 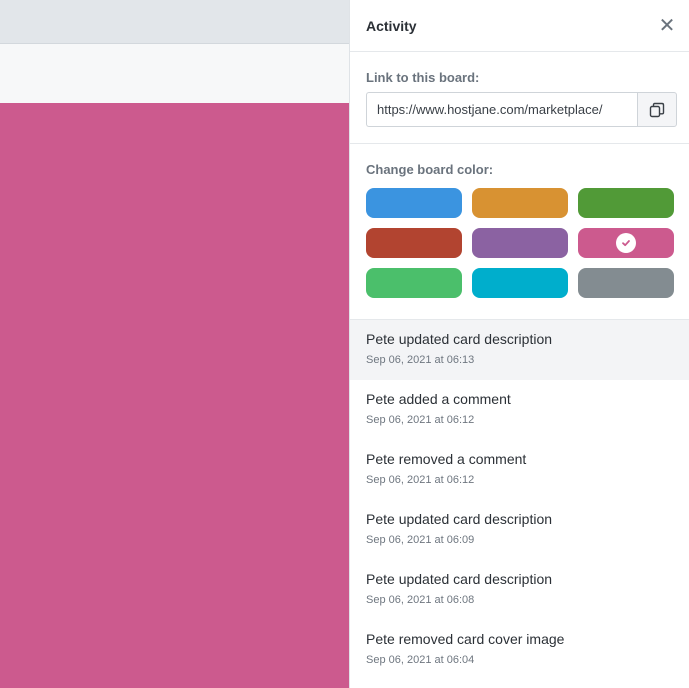 I want to click on board-link-input, so click(x=501, y=109).